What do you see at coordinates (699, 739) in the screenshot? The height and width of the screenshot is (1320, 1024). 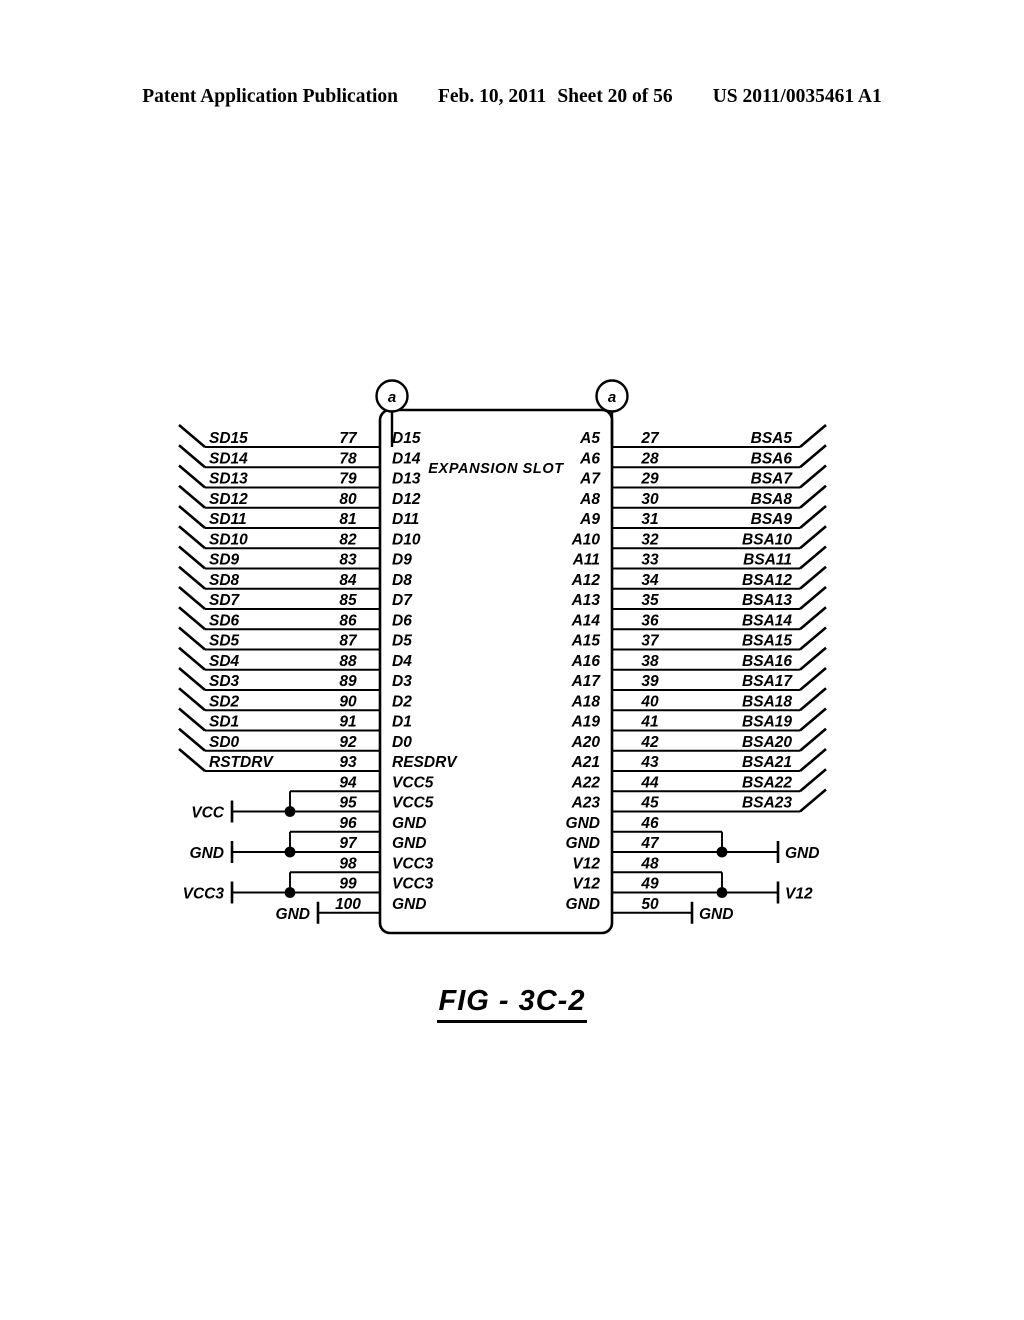 I see `pin-row-right: A20 42 BSA20` at bounding box center [699, 739].